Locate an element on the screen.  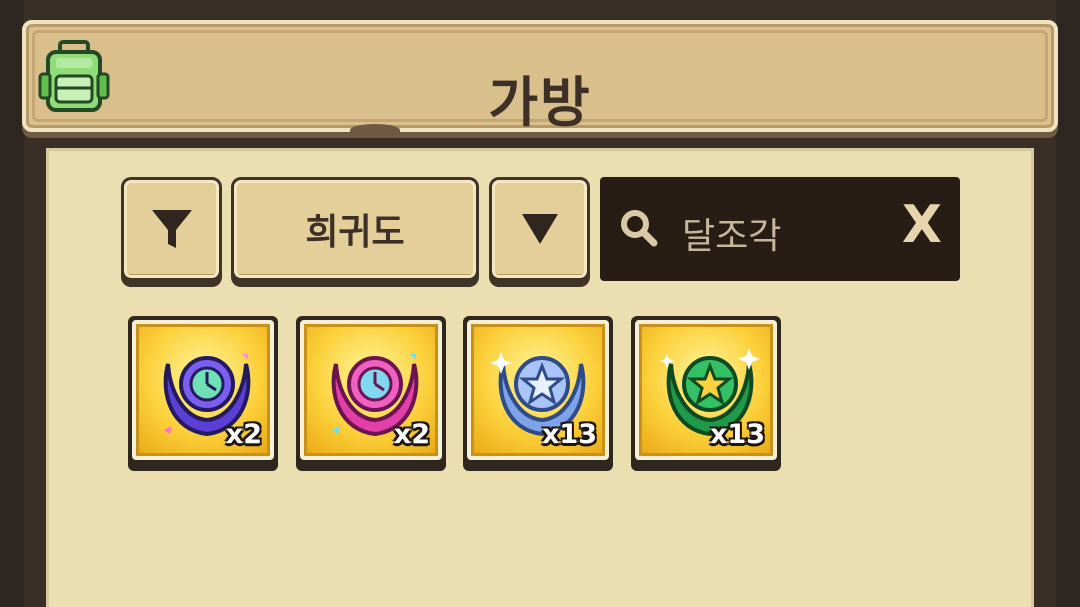
backpack-icon is located at coordinates (74, 76).